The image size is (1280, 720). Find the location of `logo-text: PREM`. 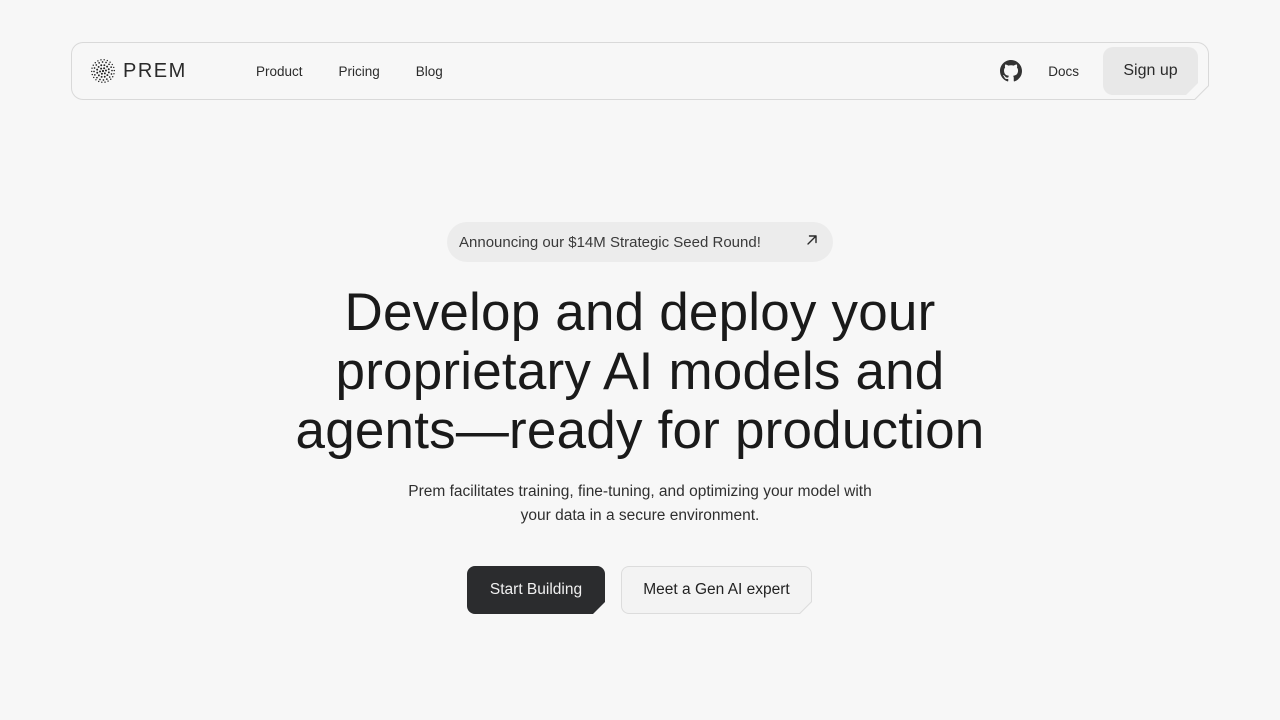

logo-text: PREM is located at coordinates (155, 70).